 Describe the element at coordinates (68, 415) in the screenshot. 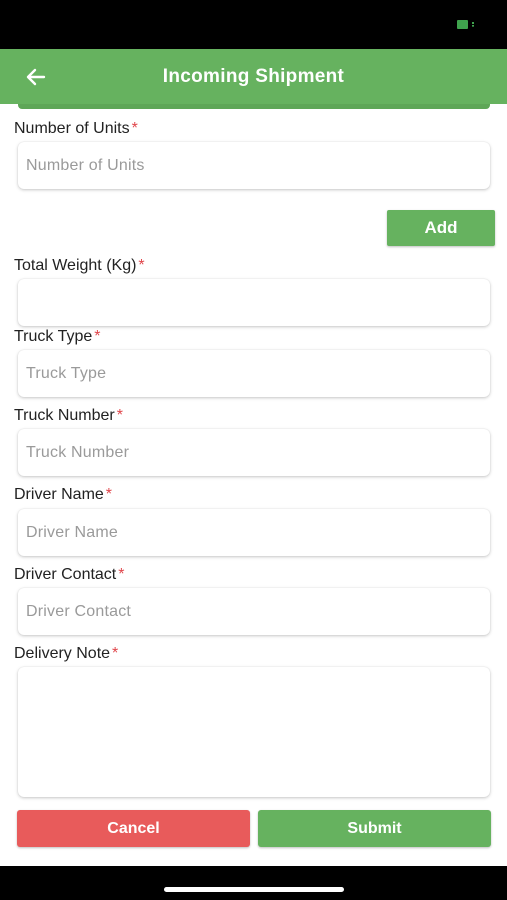

I see `truck-number-label: Truck Number *` at that location.